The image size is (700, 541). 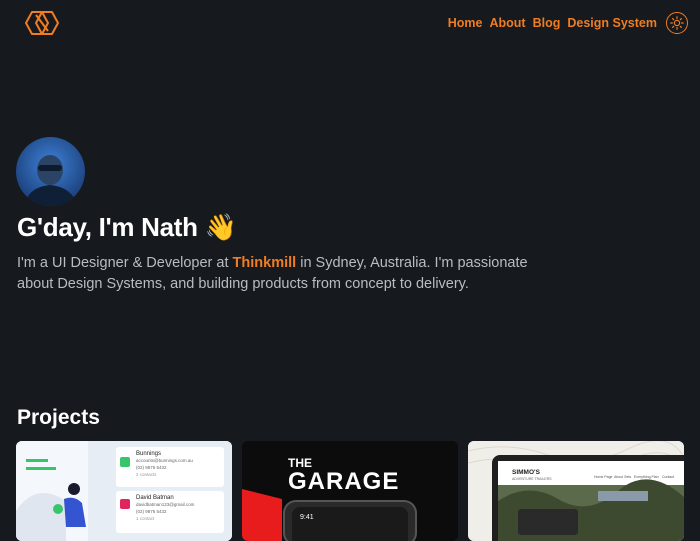 I want to click on contact1-phone: (02) 9876 5432, so click(x=151, y=467).